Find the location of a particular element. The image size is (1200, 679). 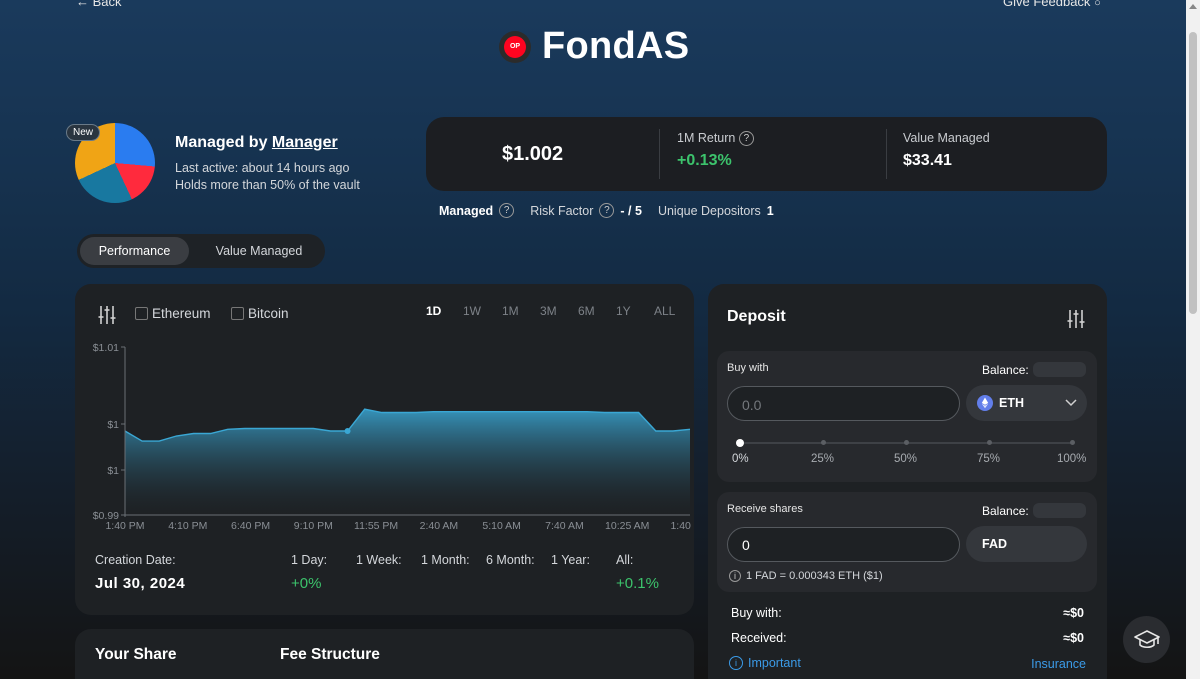

page-scrollbar is located at coordinates (1193, 339).